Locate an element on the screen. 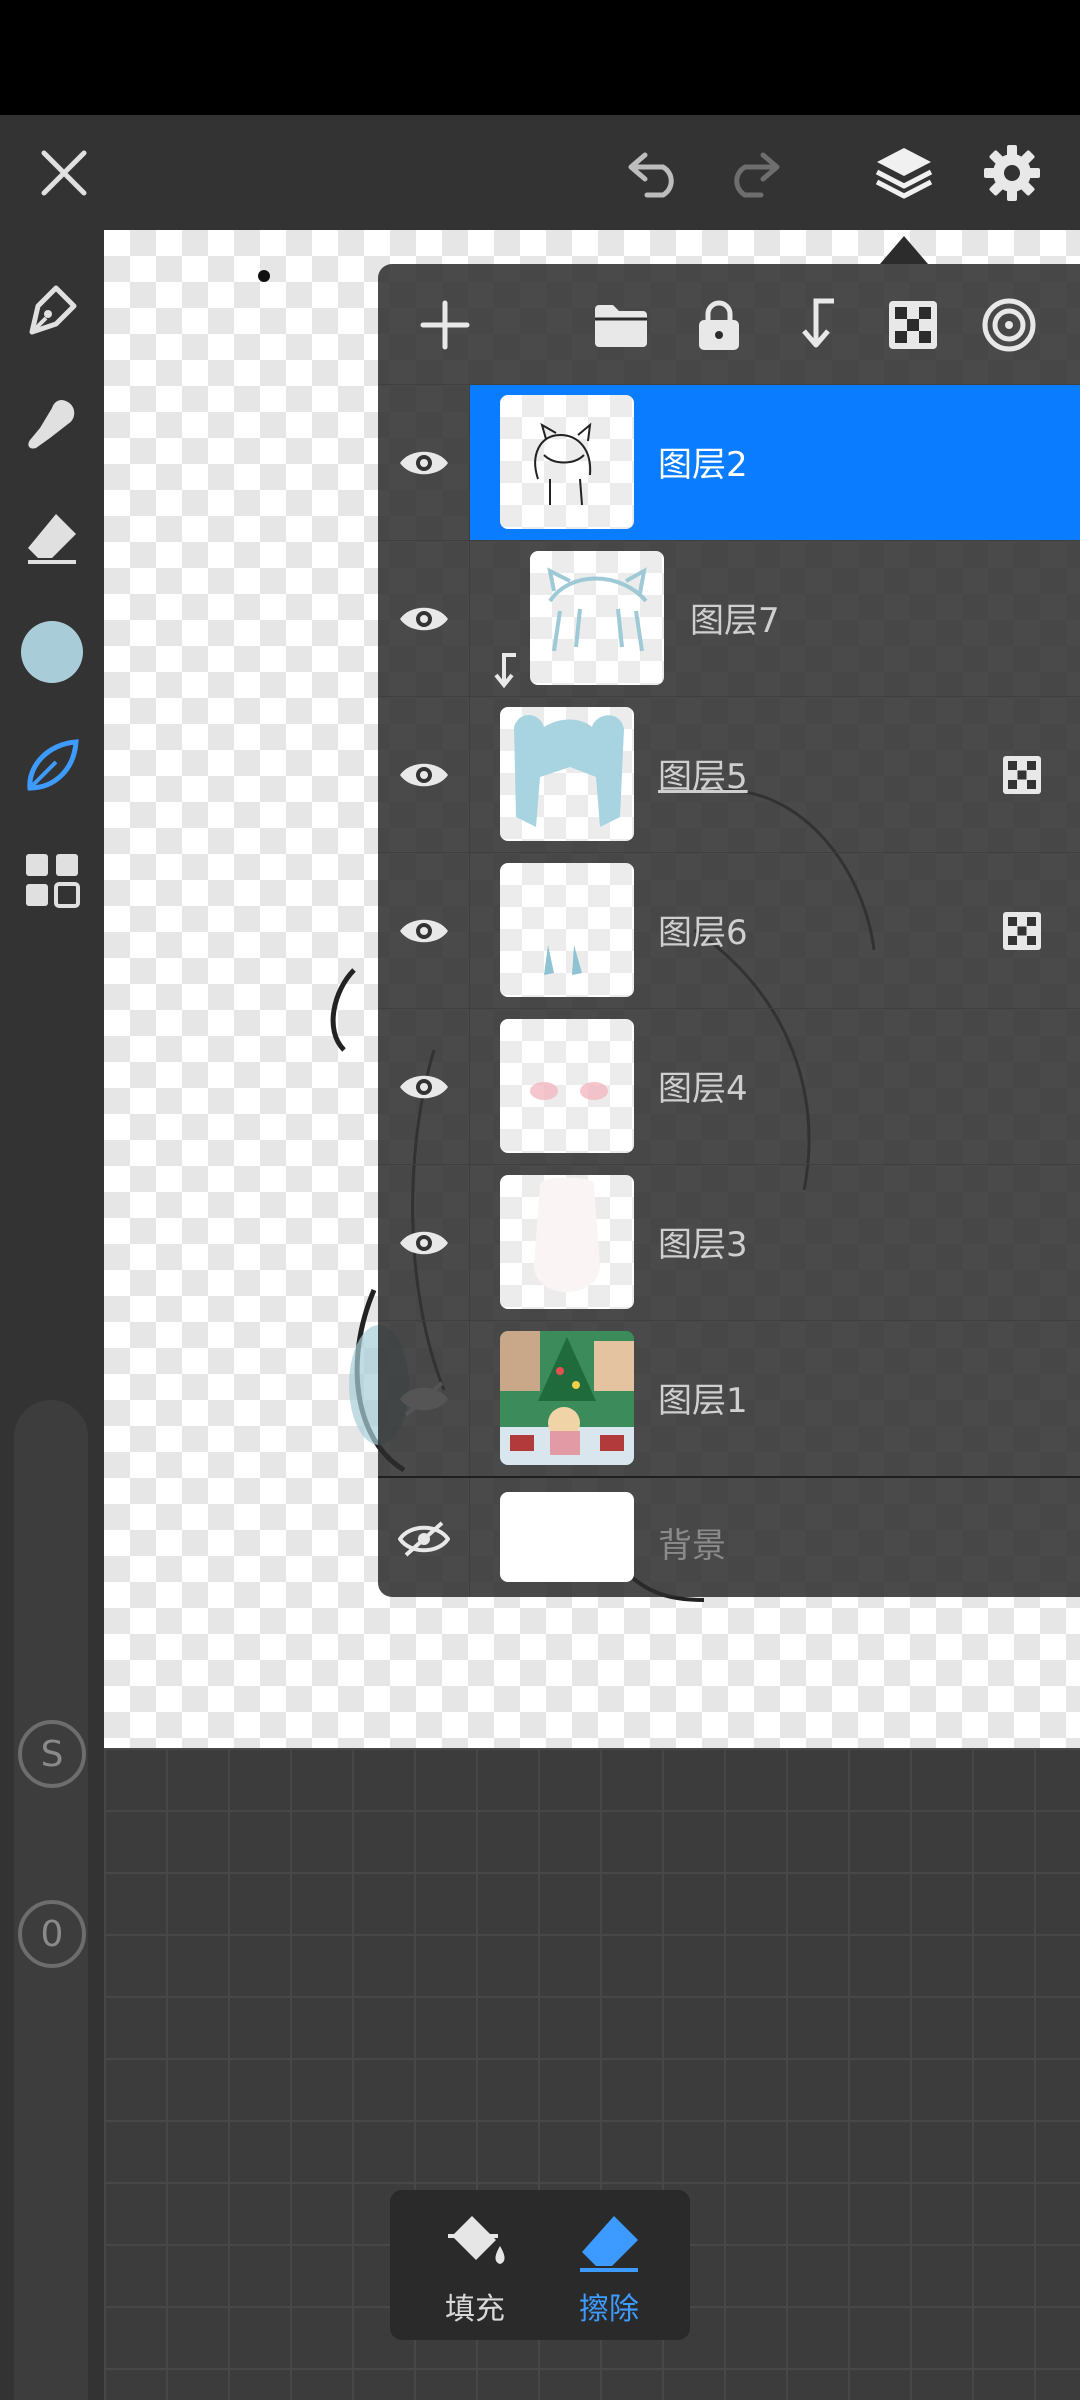 The height and width of the screenshot is (2400, 1080). close-icon is located at coordinates (64, 173).